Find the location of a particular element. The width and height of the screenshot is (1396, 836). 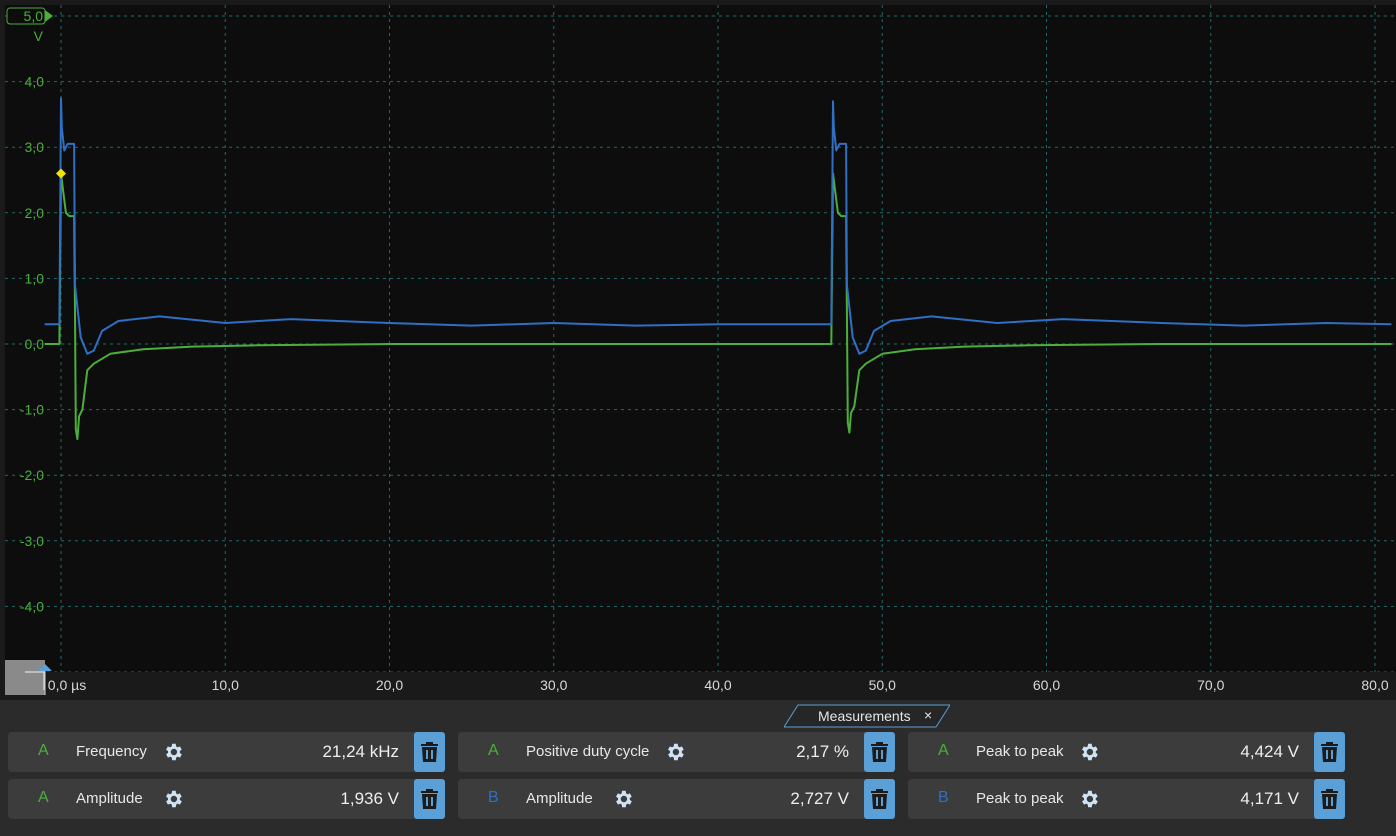

measurement-name: Frequency is located at coordinates (111, 751).